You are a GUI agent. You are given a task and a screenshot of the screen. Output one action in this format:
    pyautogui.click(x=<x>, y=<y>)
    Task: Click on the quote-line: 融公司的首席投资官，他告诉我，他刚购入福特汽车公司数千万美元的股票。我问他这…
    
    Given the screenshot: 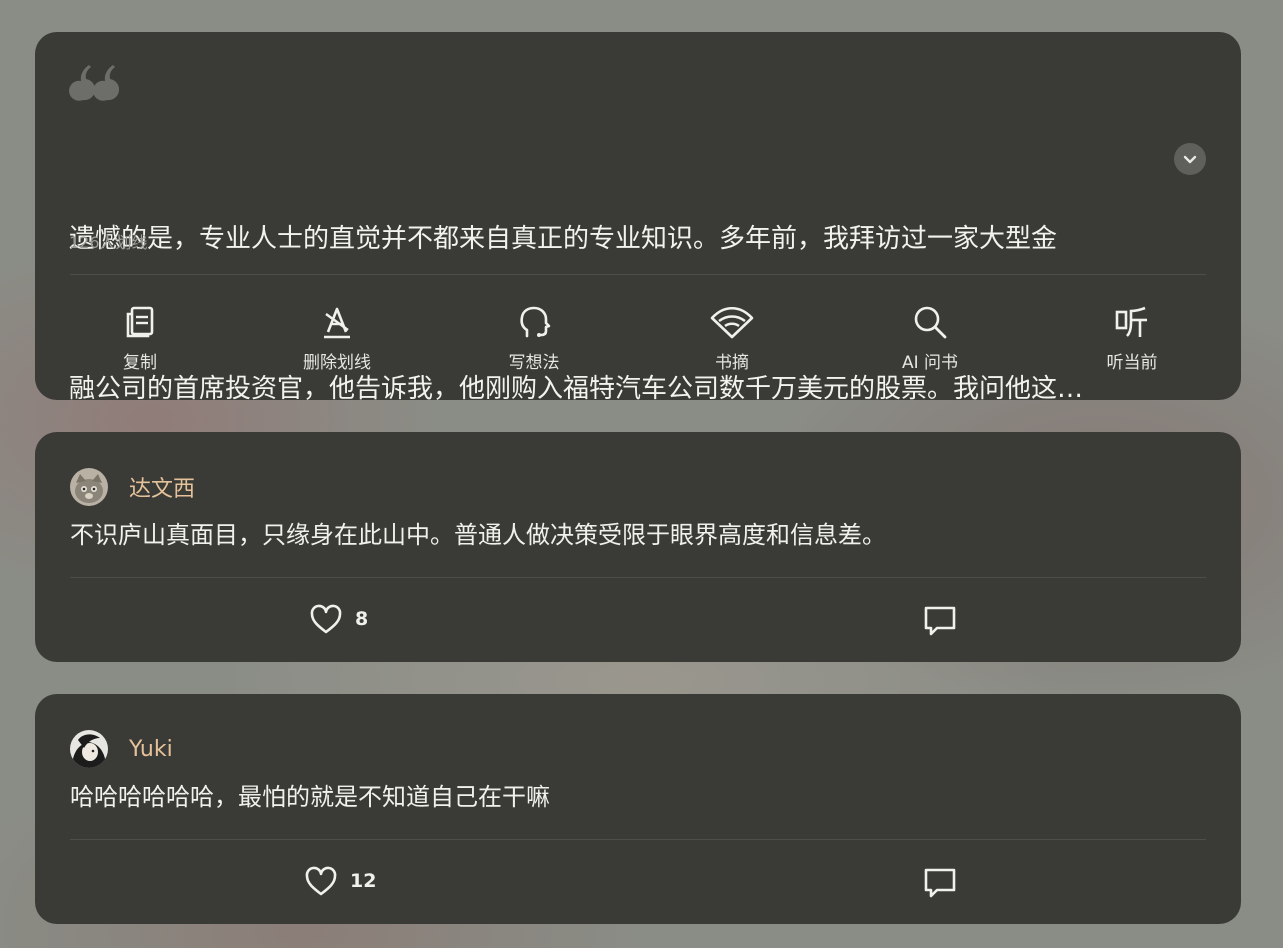 What is the action you would take?
    pyautogui.click(x=576, y=389)
    